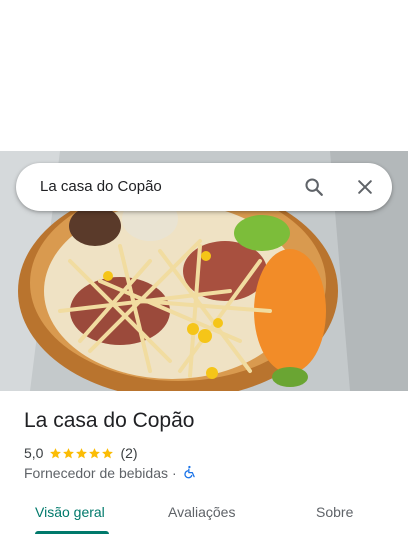 The width and height of the screenshot is (408, 542). Describe the element at coordinates (334, 512) in the screenshot. I see `tab-about: Sobre` at that location.